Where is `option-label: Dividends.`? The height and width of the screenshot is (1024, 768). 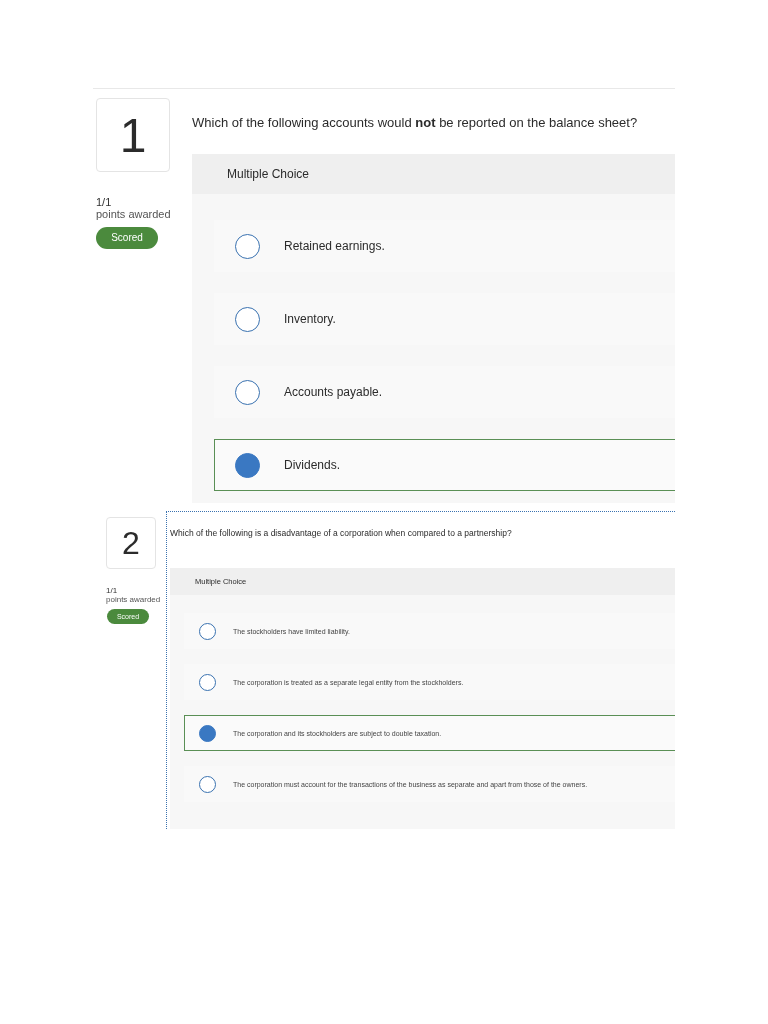
option-label: Dividends. is located at coordinates (312, 465).